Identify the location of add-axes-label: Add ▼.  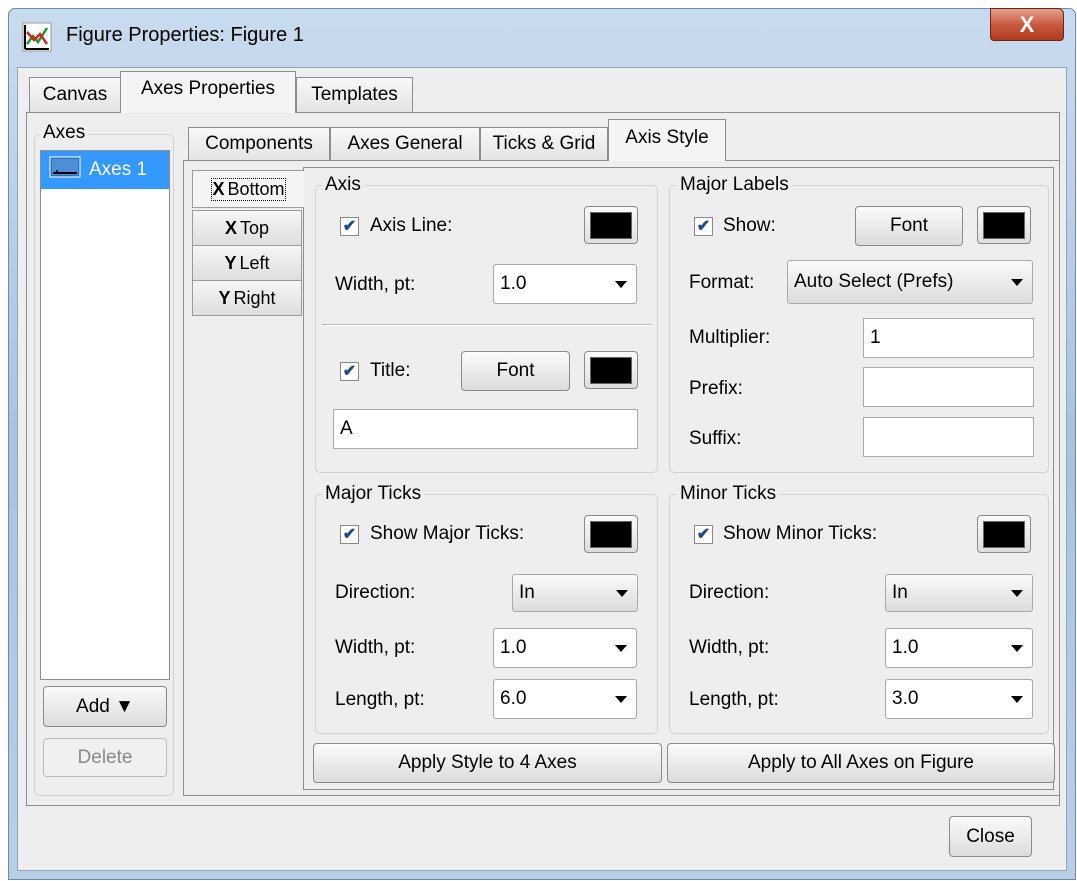
(105, 706).